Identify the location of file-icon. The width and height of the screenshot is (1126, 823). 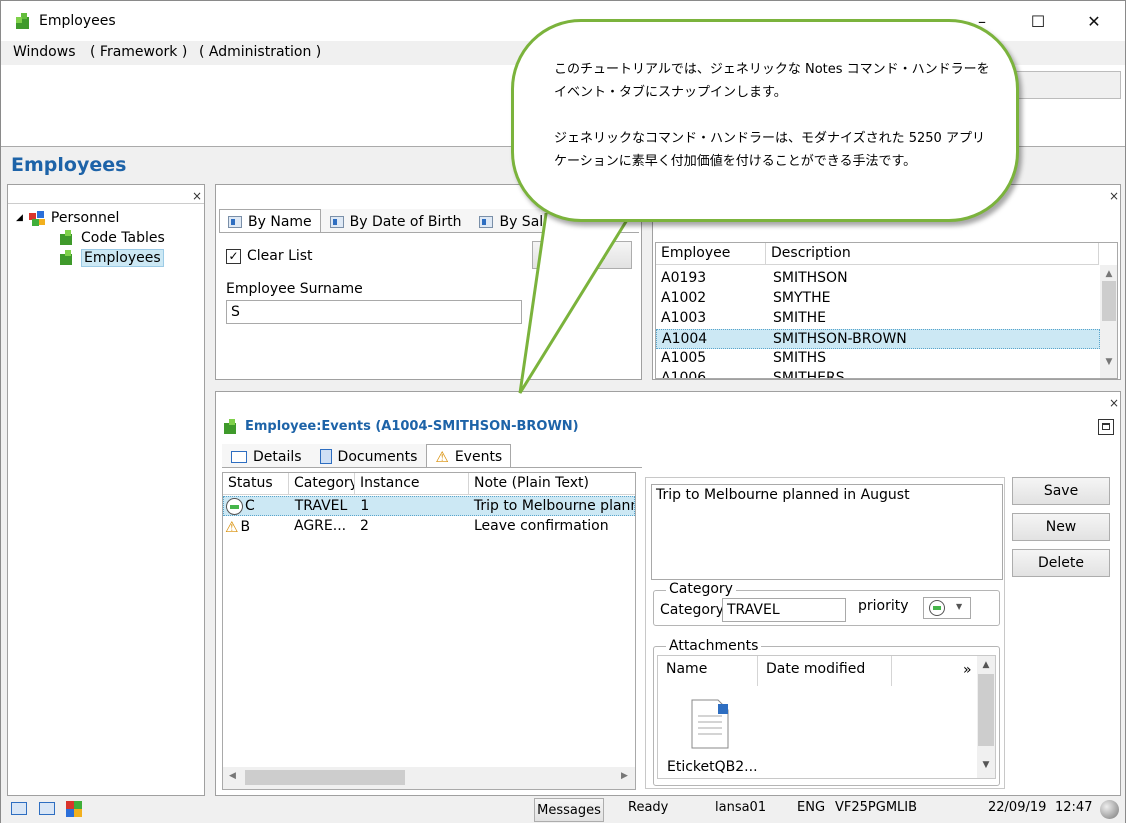
(711, 724).